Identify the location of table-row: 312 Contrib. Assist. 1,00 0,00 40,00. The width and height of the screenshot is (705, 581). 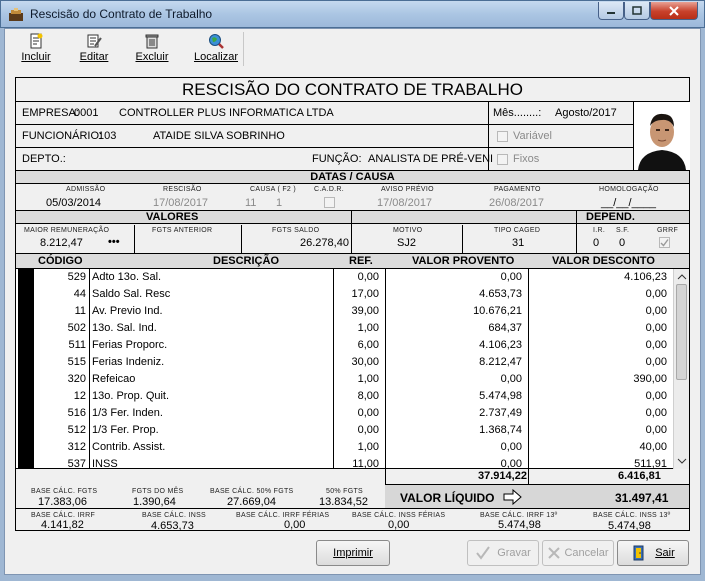
(351, 447).